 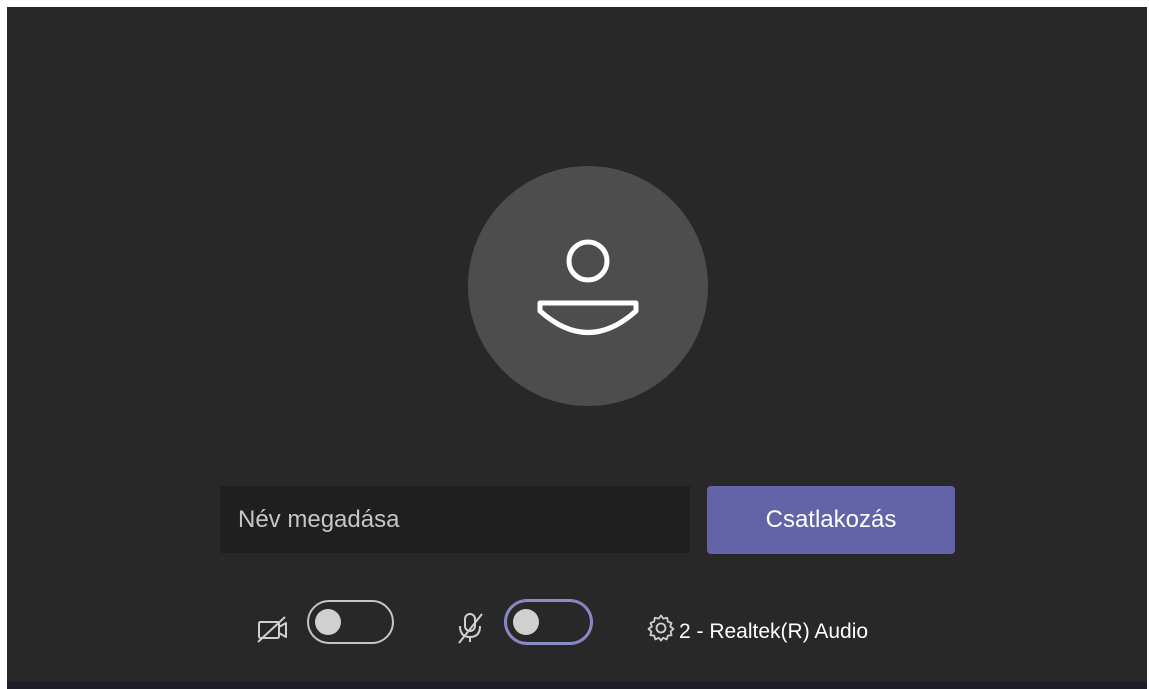 What do you see at coordinates (273, 629) in the screenshot?
I see `camera-off-icon` at bounding box center [273, 629].